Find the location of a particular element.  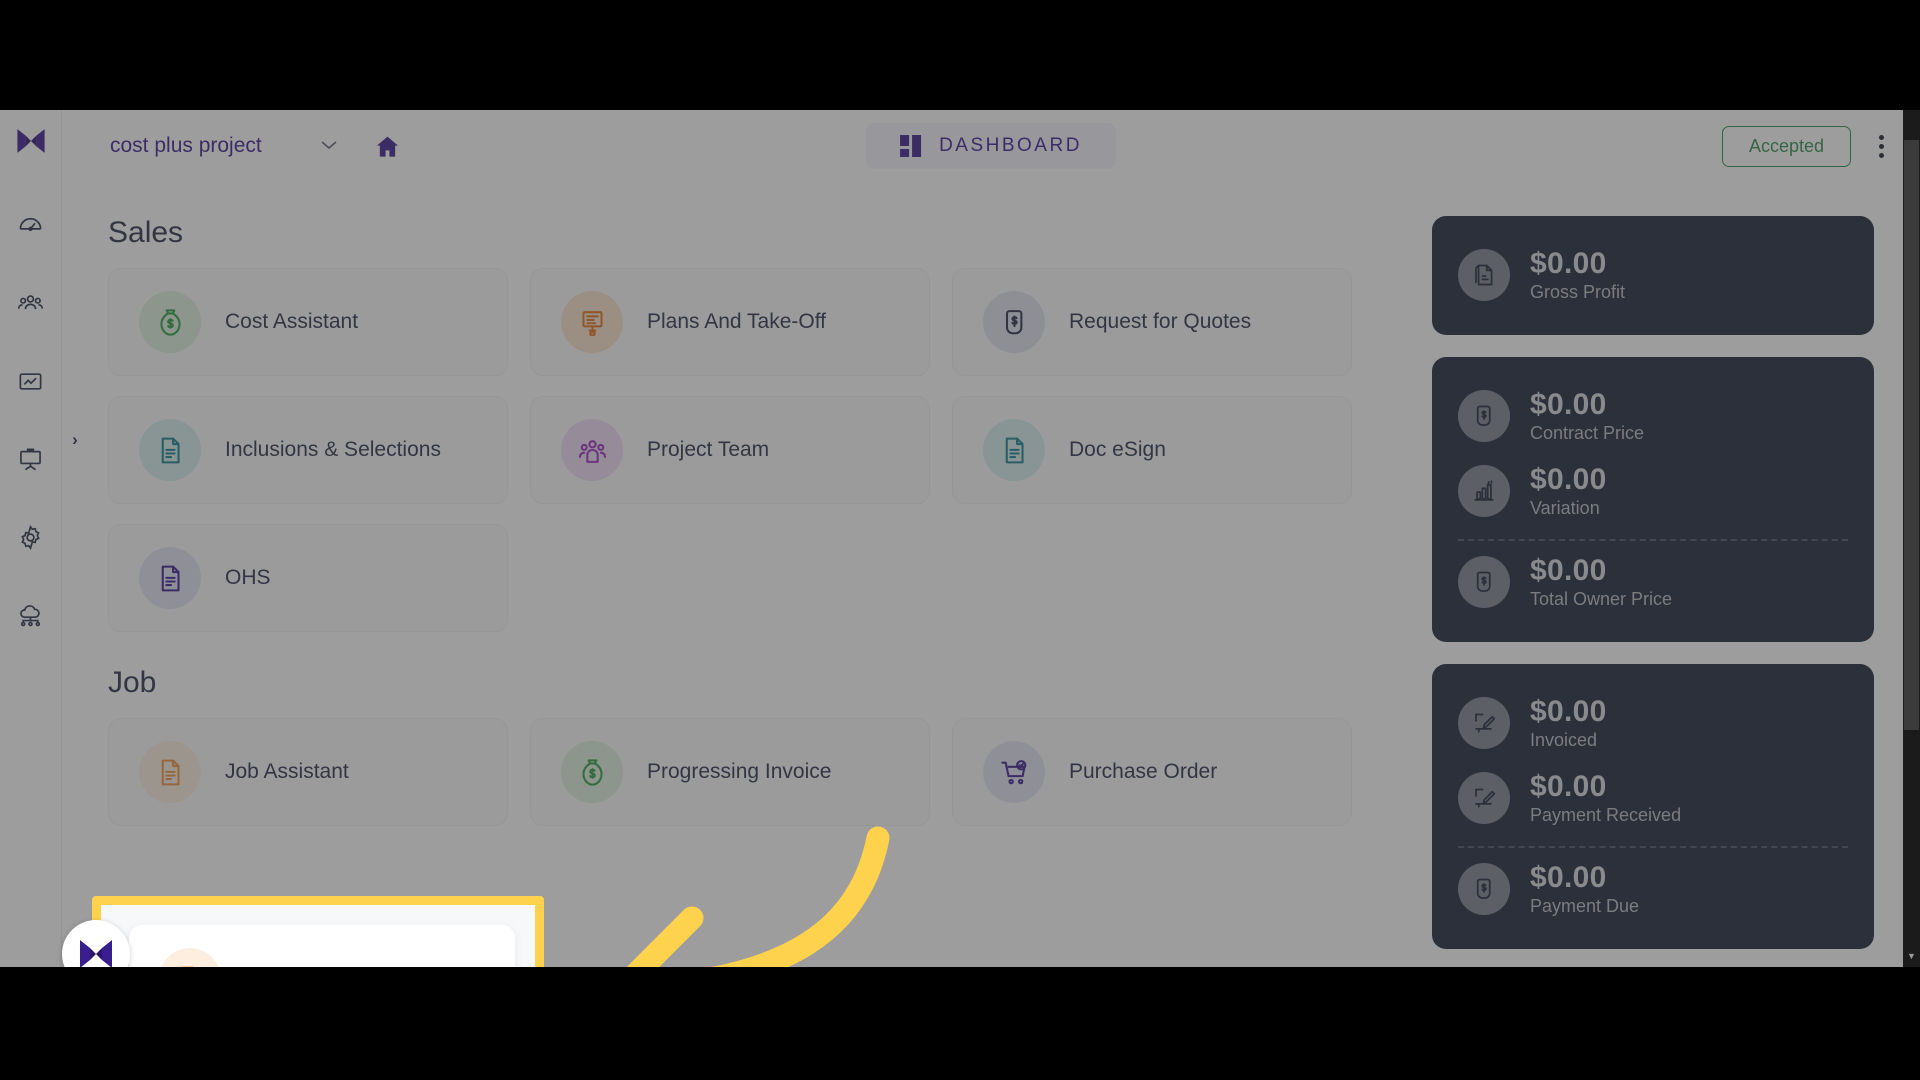

bar-chart-icon is located at coordinates (1484, 491).